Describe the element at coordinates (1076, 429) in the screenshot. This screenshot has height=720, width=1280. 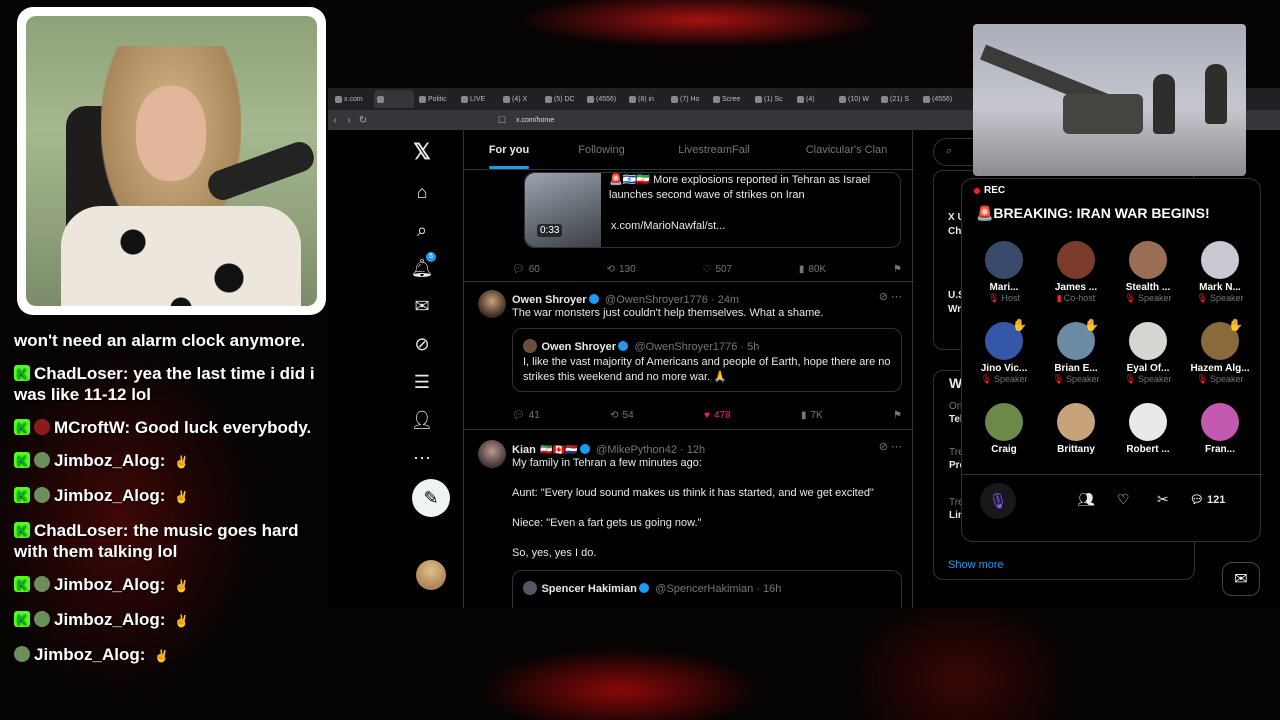
I see `space-speaker: Brittany` at that location.